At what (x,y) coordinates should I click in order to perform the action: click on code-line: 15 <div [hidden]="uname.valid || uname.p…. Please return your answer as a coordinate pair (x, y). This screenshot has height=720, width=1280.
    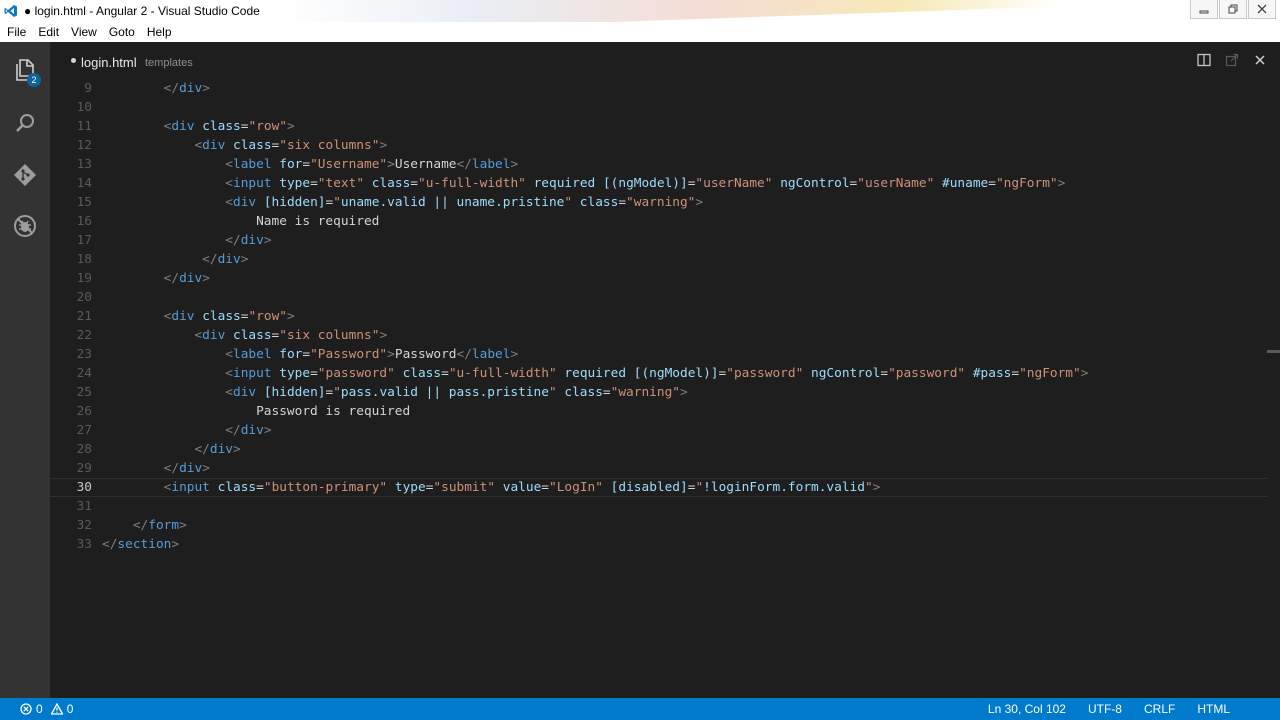
    Looking at the image, I should click on (659, 202).